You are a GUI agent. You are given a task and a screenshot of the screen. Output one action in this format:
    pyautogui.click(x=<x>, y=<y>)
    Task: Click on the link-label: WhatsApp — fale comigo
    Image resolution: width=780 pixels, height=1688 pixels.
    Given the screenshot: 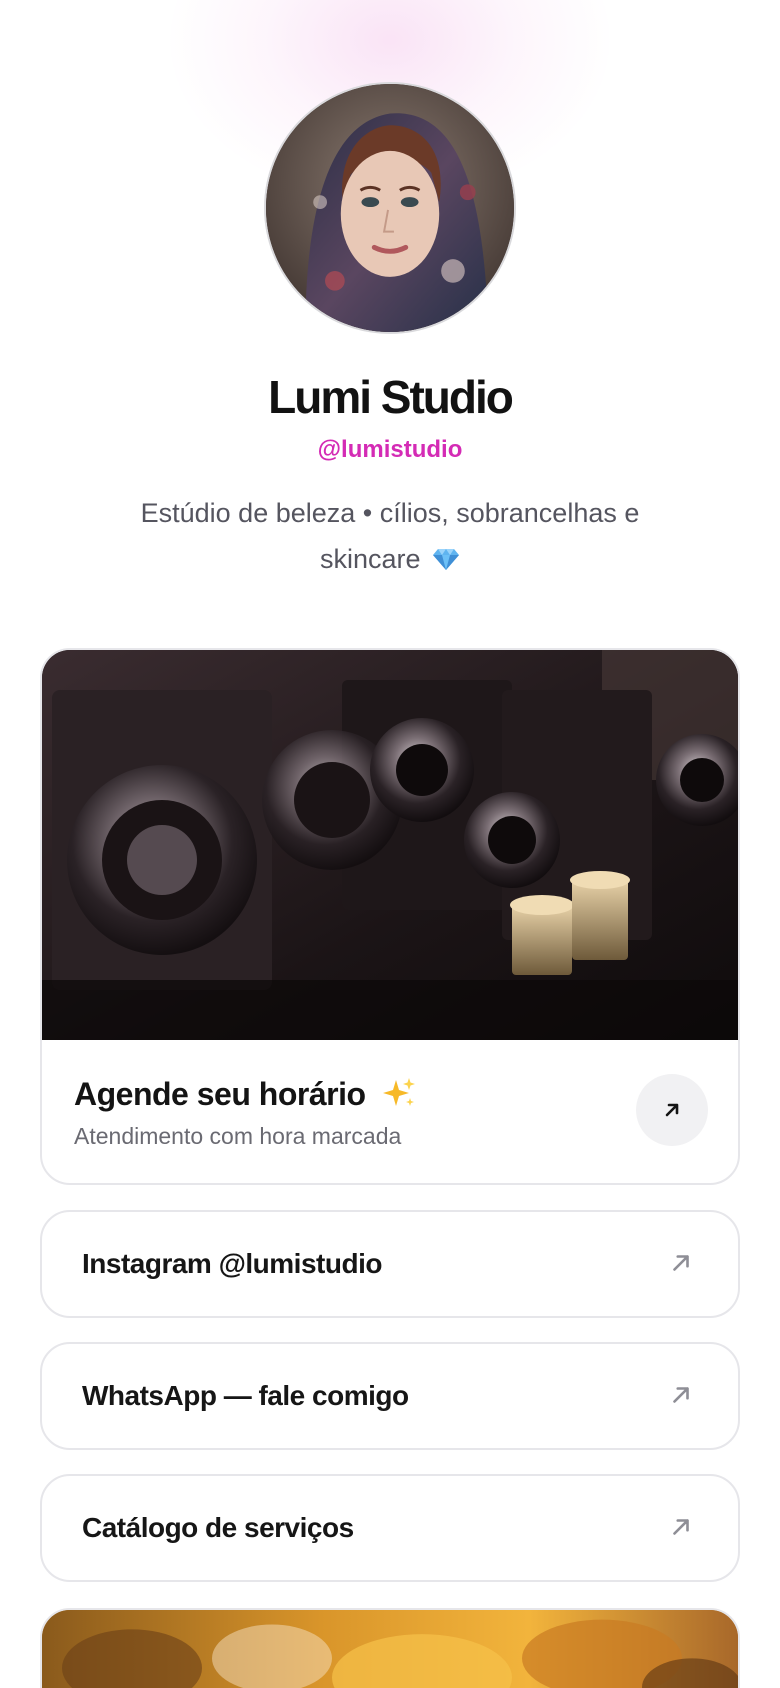 What is the action you would take?
    pyautogui.click(x=245, y=1395)
    